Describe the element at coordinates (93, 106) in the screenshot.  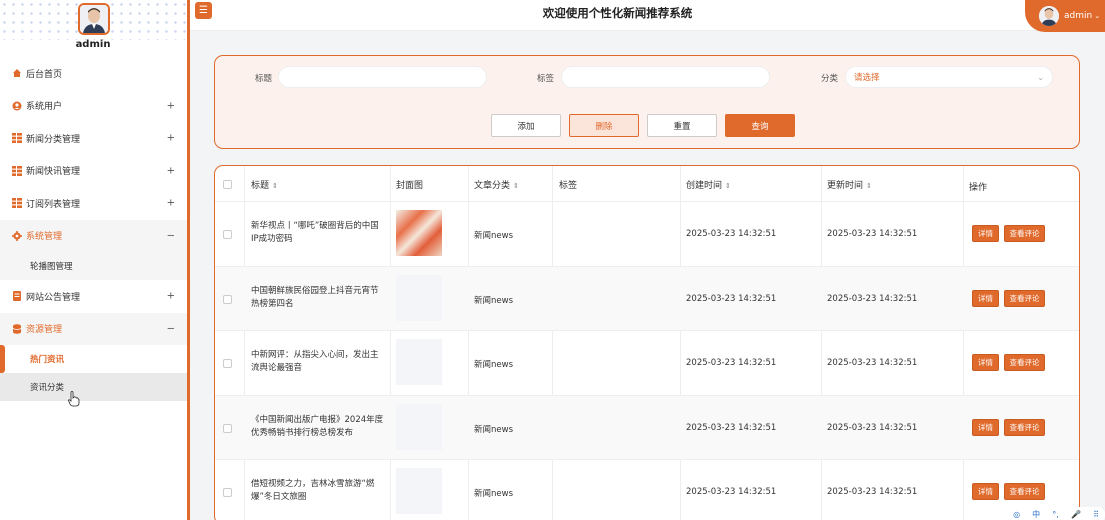
I see `menu-item-system-users: 系统用户 +` at that location.